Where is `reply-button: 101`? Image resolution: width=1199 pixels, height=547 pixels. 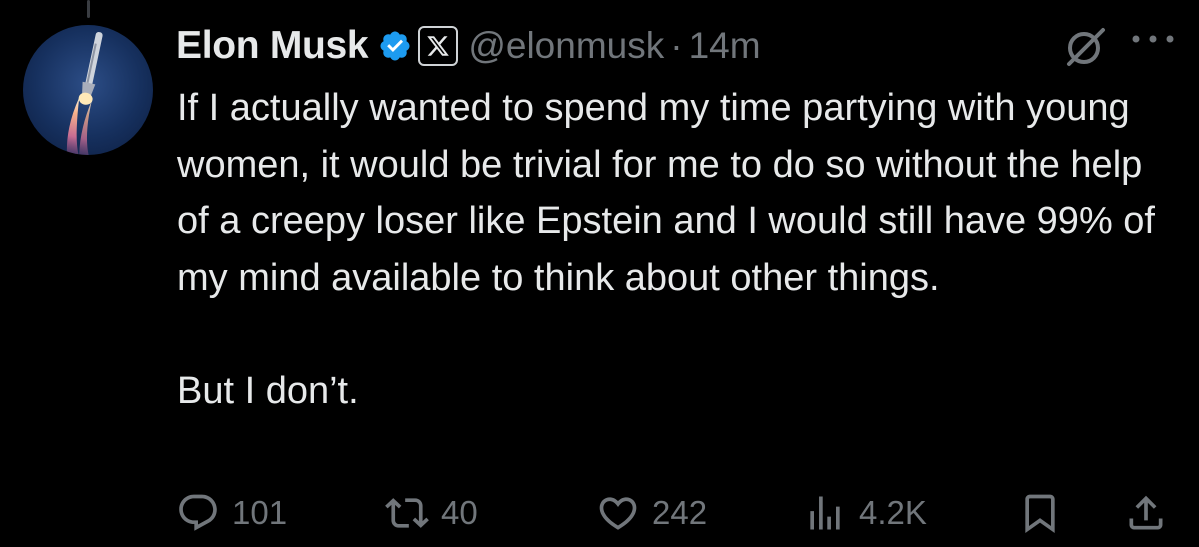 reply-button: 101 is located at coordinates (231, 513).